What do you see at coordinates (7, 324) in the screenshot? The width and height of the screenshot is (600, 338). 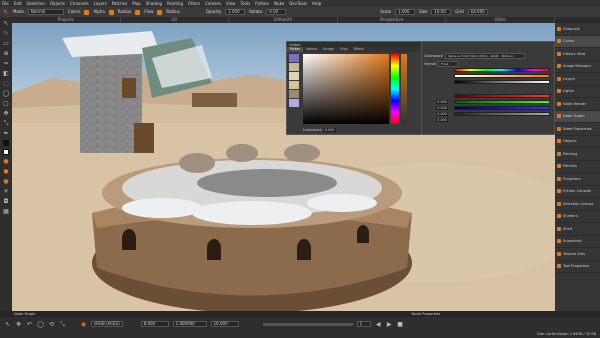 I see `node-select-icon: ↖` at bounding box center [7, 324].